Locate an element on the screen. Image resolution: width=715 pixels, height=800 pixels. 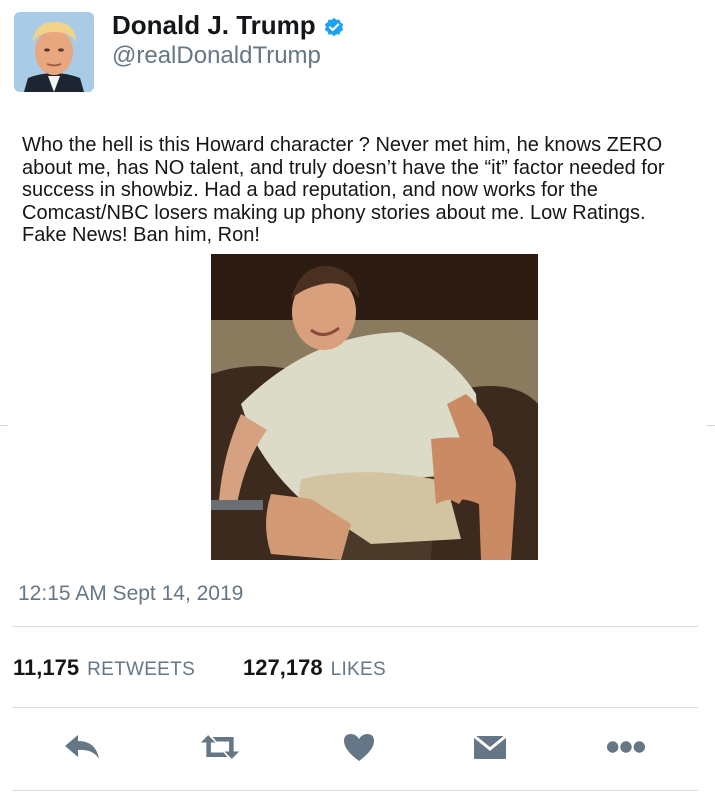
heart-icon is located at coordinates (359, 747).